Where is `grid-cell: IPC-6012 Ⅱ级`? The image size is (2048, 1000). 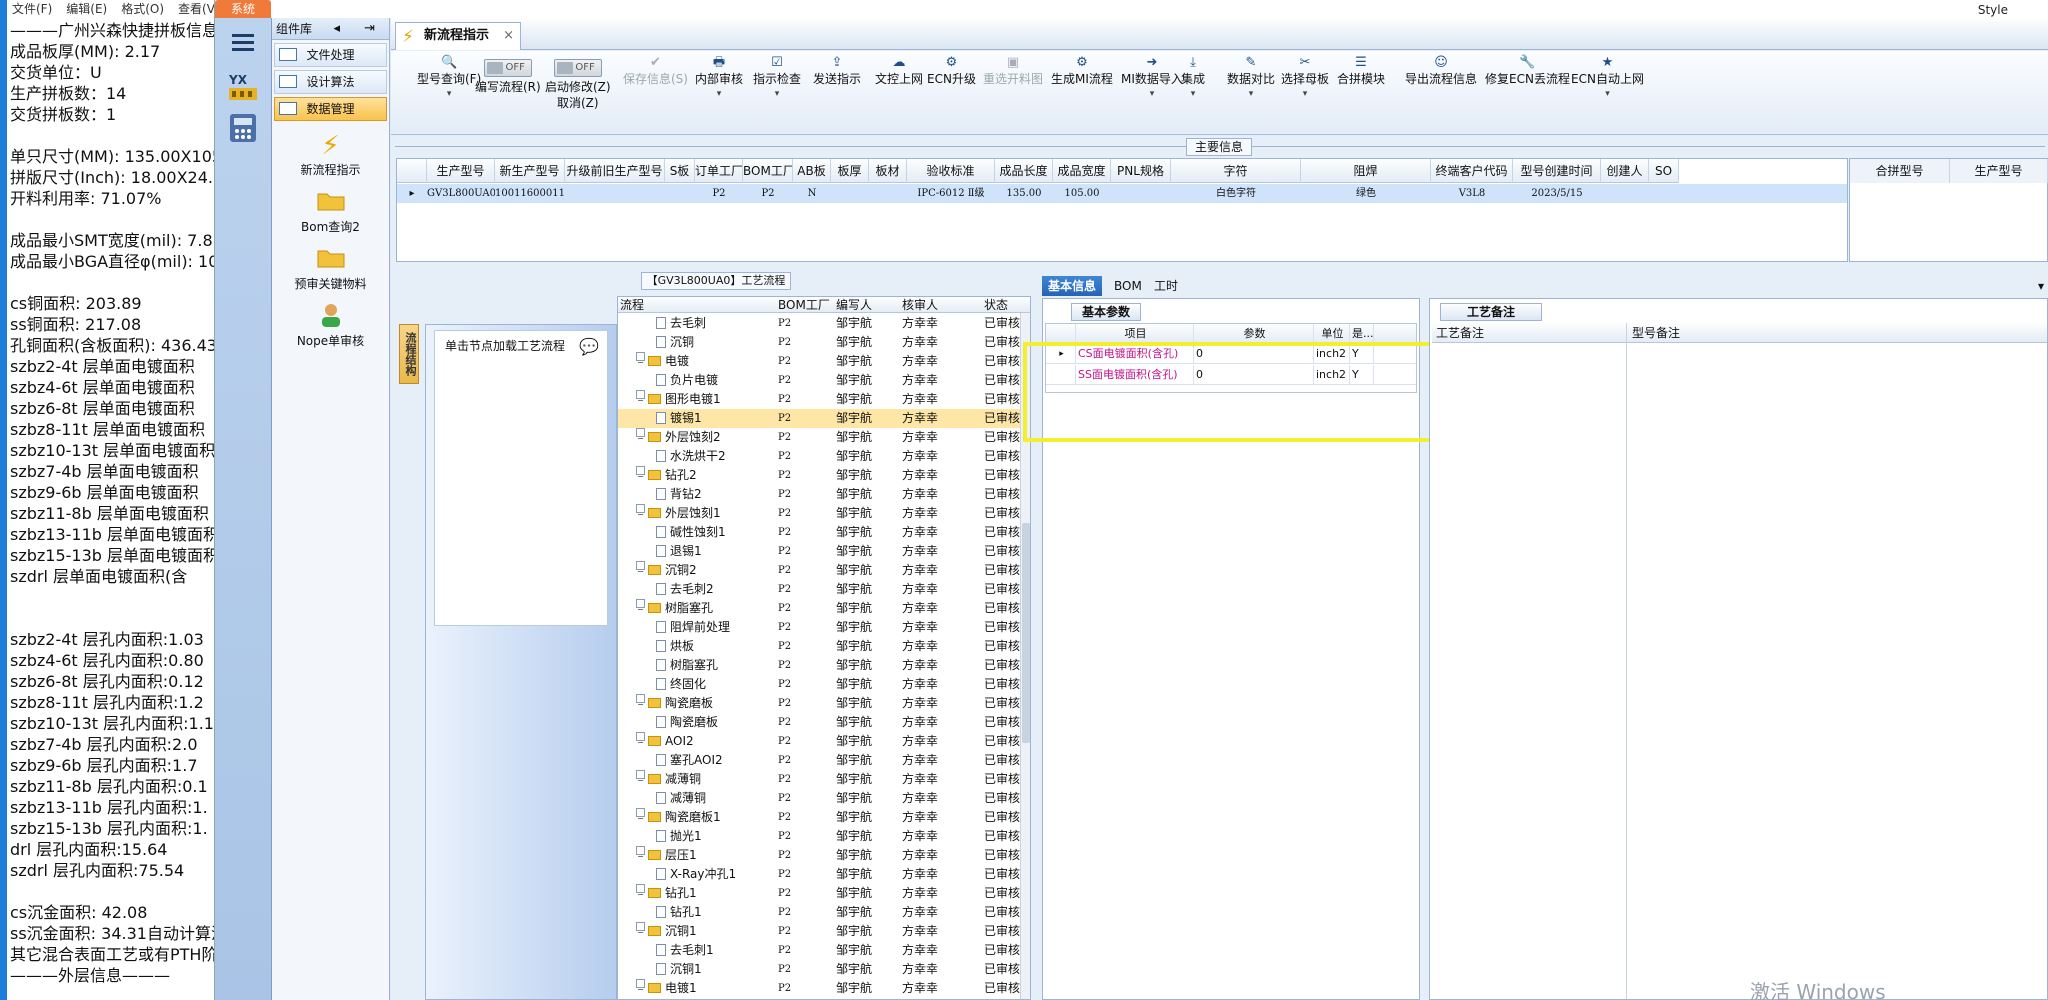 grid-cell: IPC-6012 Ⅱ级 is located at coordinates (951, 193).